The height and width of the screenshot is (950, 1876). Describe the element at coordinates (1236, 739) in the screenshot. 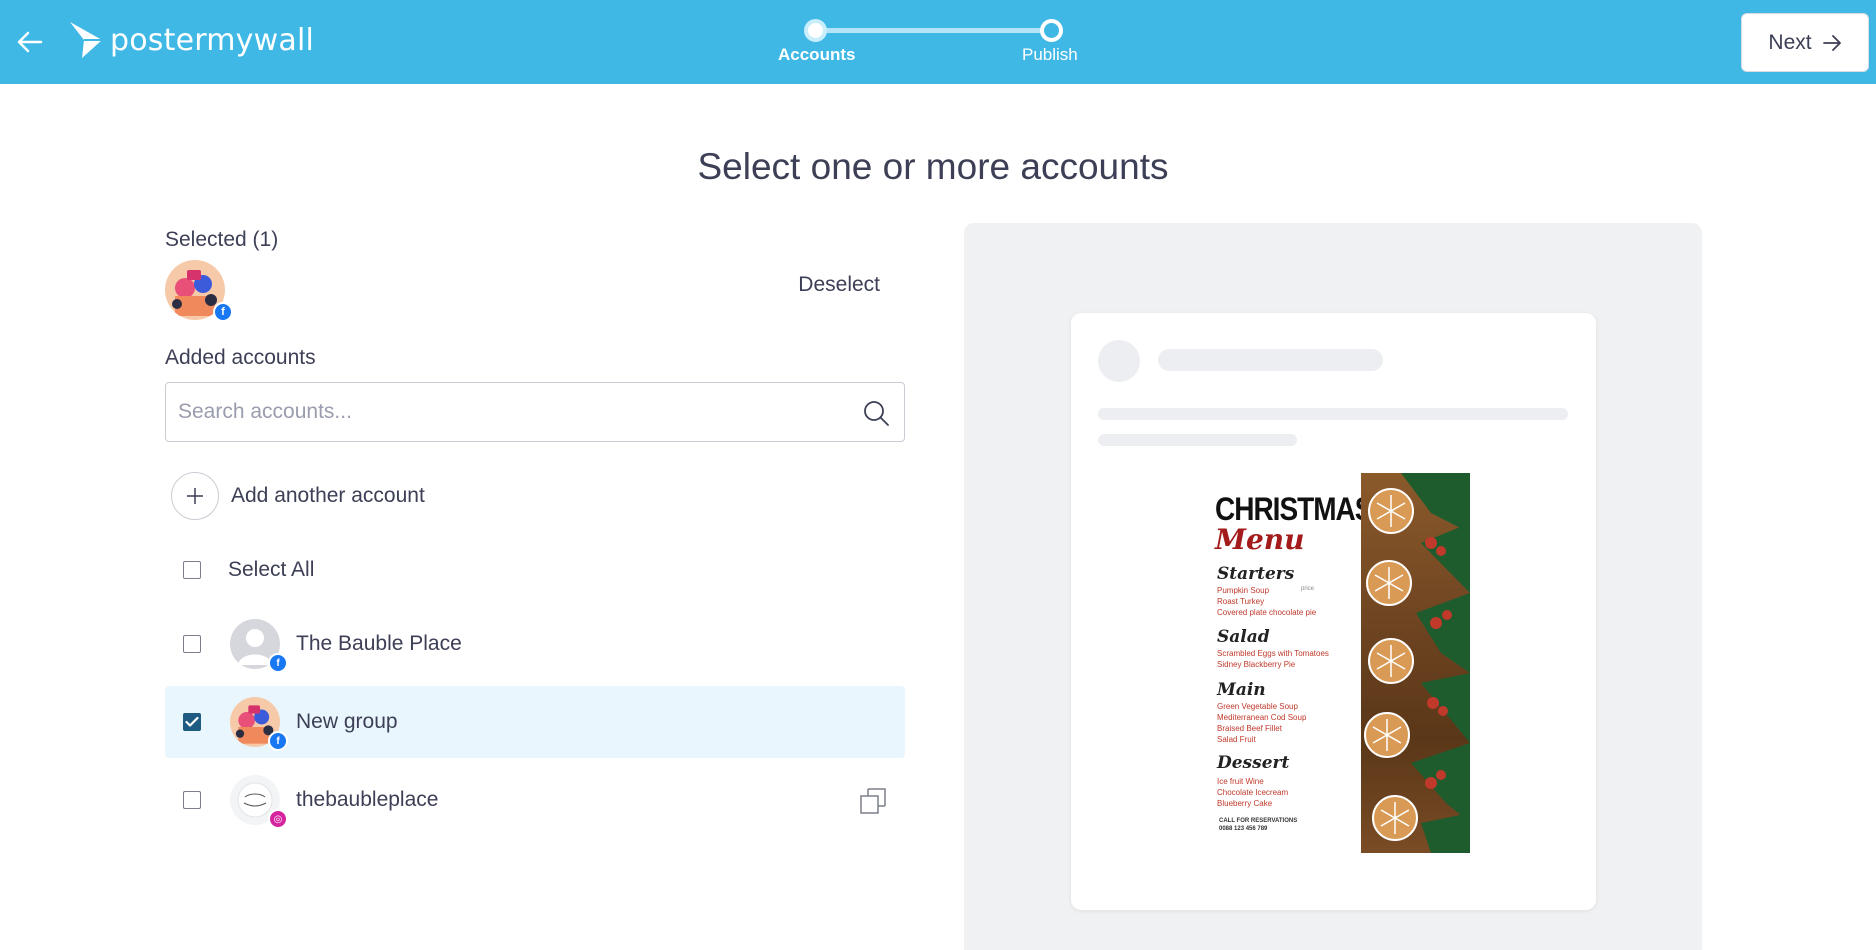

I see `poster-item: Salad Fruit` at that location.